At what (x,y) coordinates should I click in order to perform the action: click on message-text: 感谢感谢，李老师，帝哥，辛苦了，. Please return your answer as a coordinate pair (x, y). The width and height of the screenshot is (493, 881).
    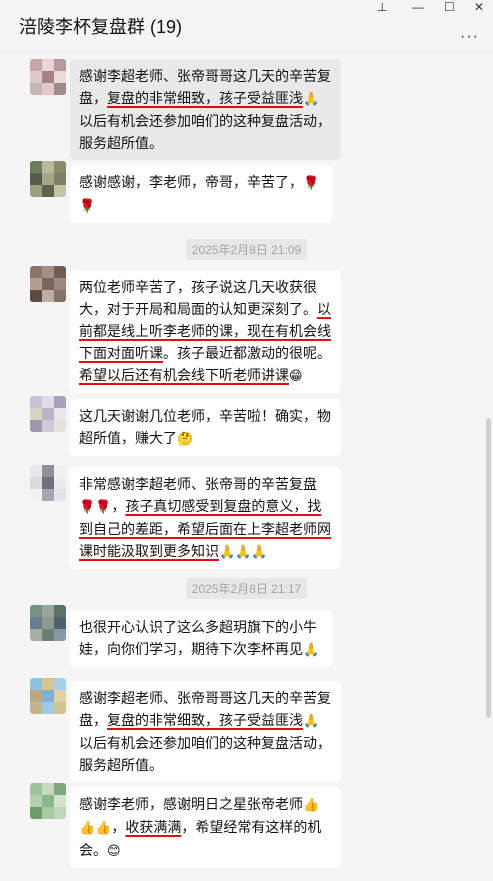
    Looking at the image, I should click on (191, 182).